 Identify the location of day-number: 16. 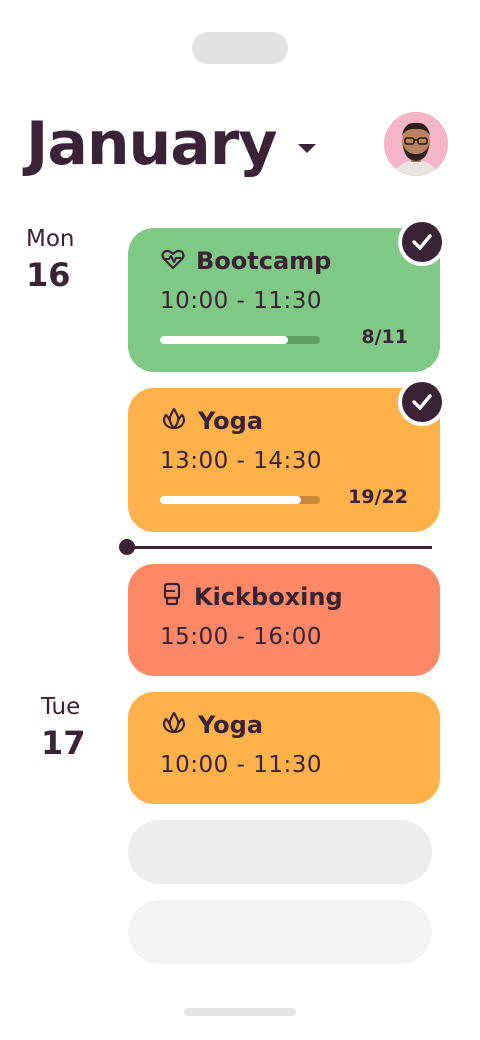
(48, 275).